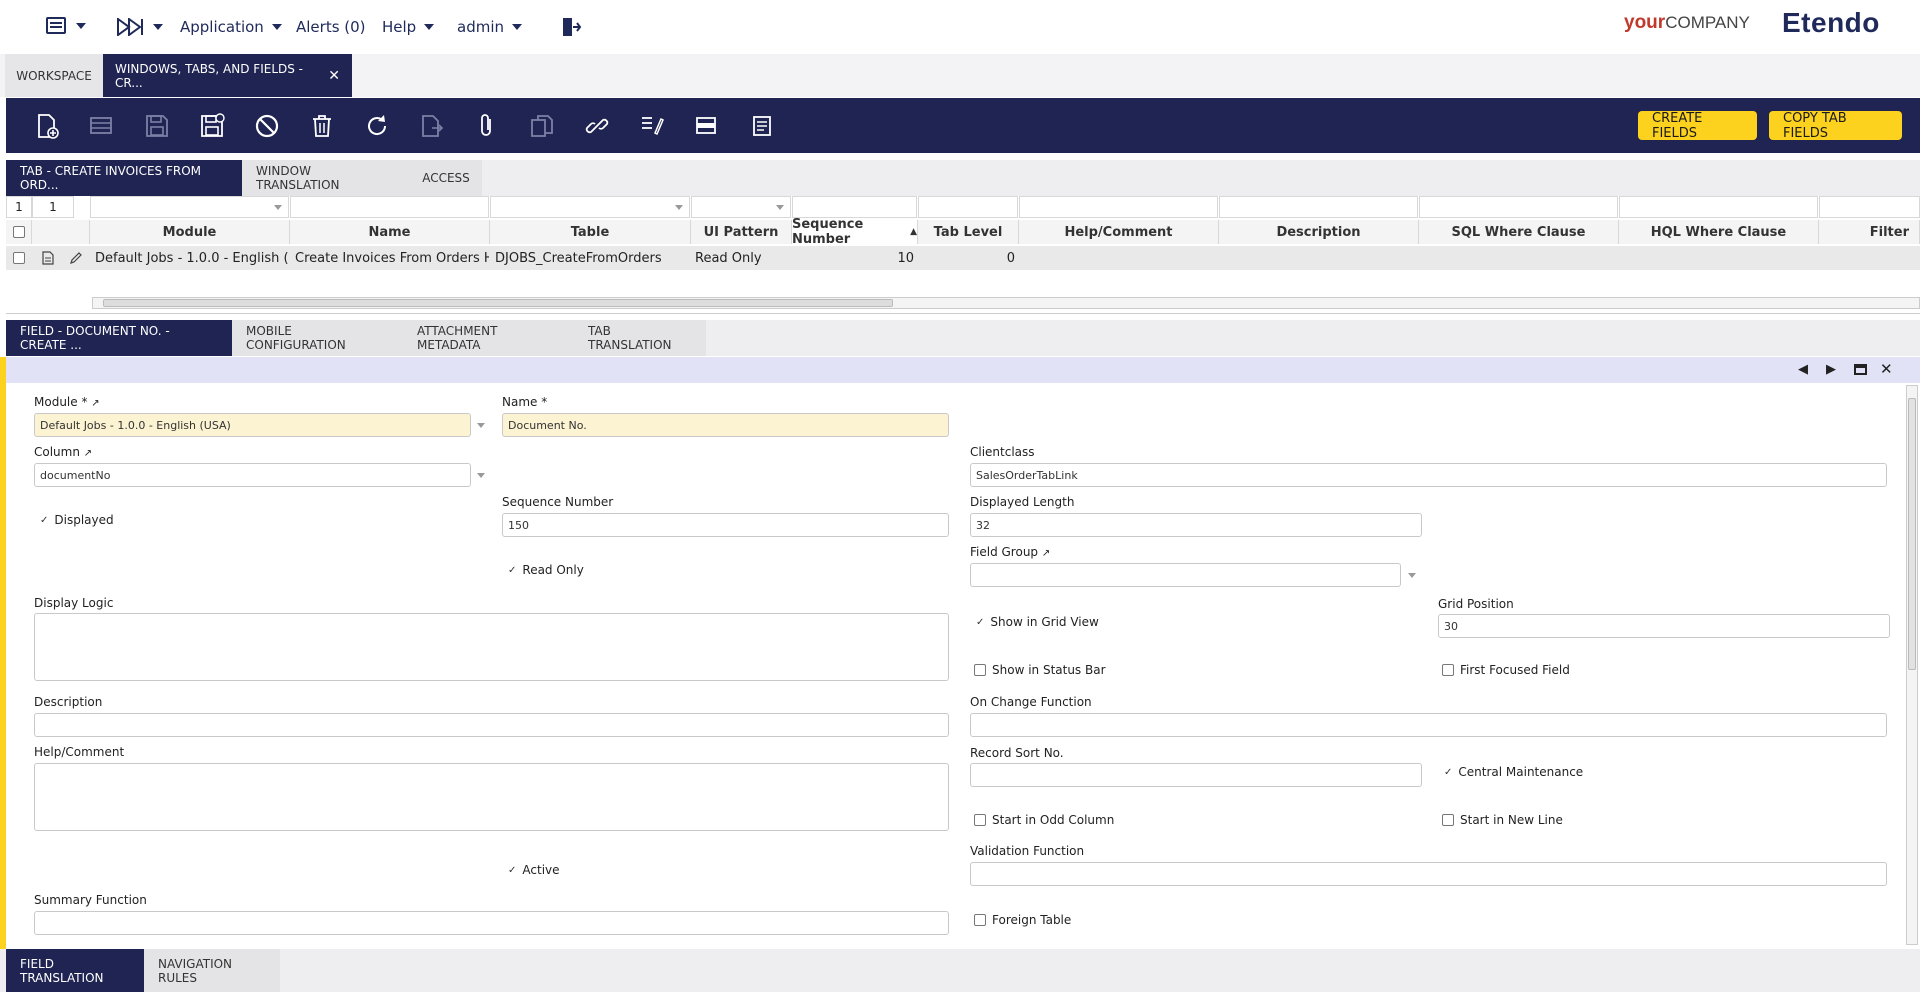 The image size is (1920, 992). Describe the element at coordinates (1519, 232) in the screenshot. I see `header-sql-where: SQL Where Clause` at that location.